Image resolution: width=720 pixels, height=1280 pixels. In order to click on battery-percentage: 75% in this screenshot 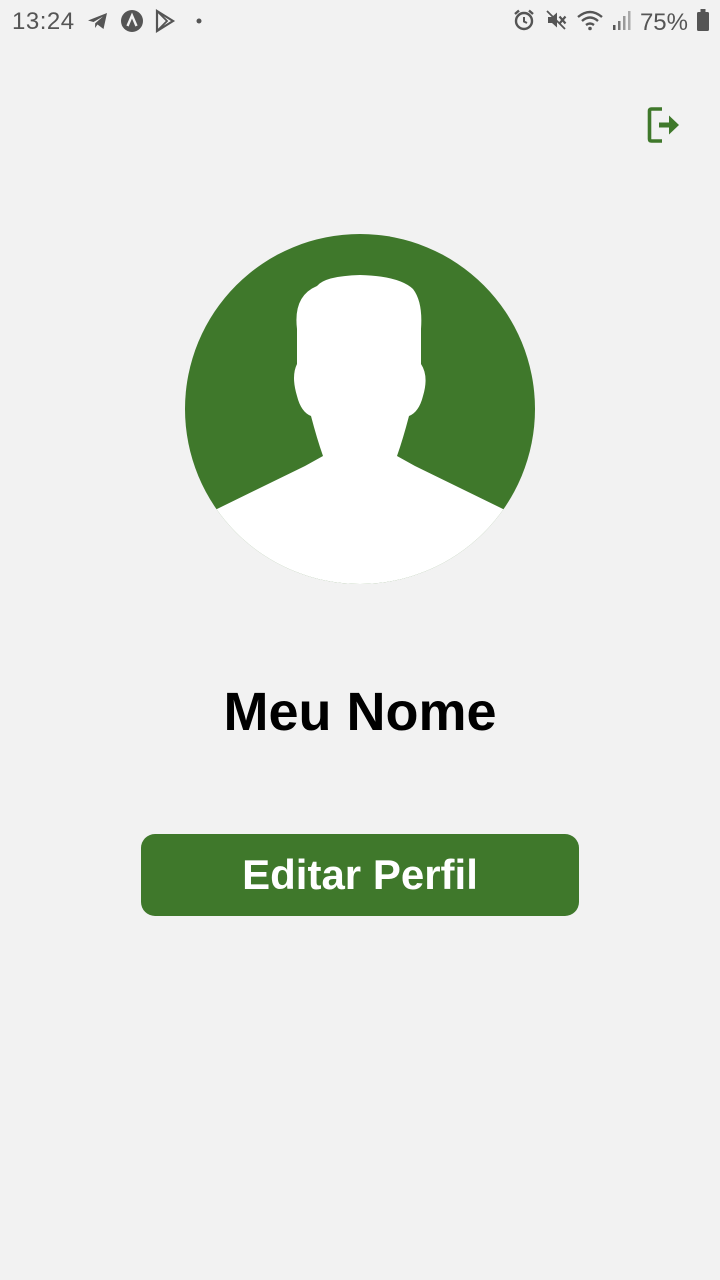, I will do `click(663, 22)`.